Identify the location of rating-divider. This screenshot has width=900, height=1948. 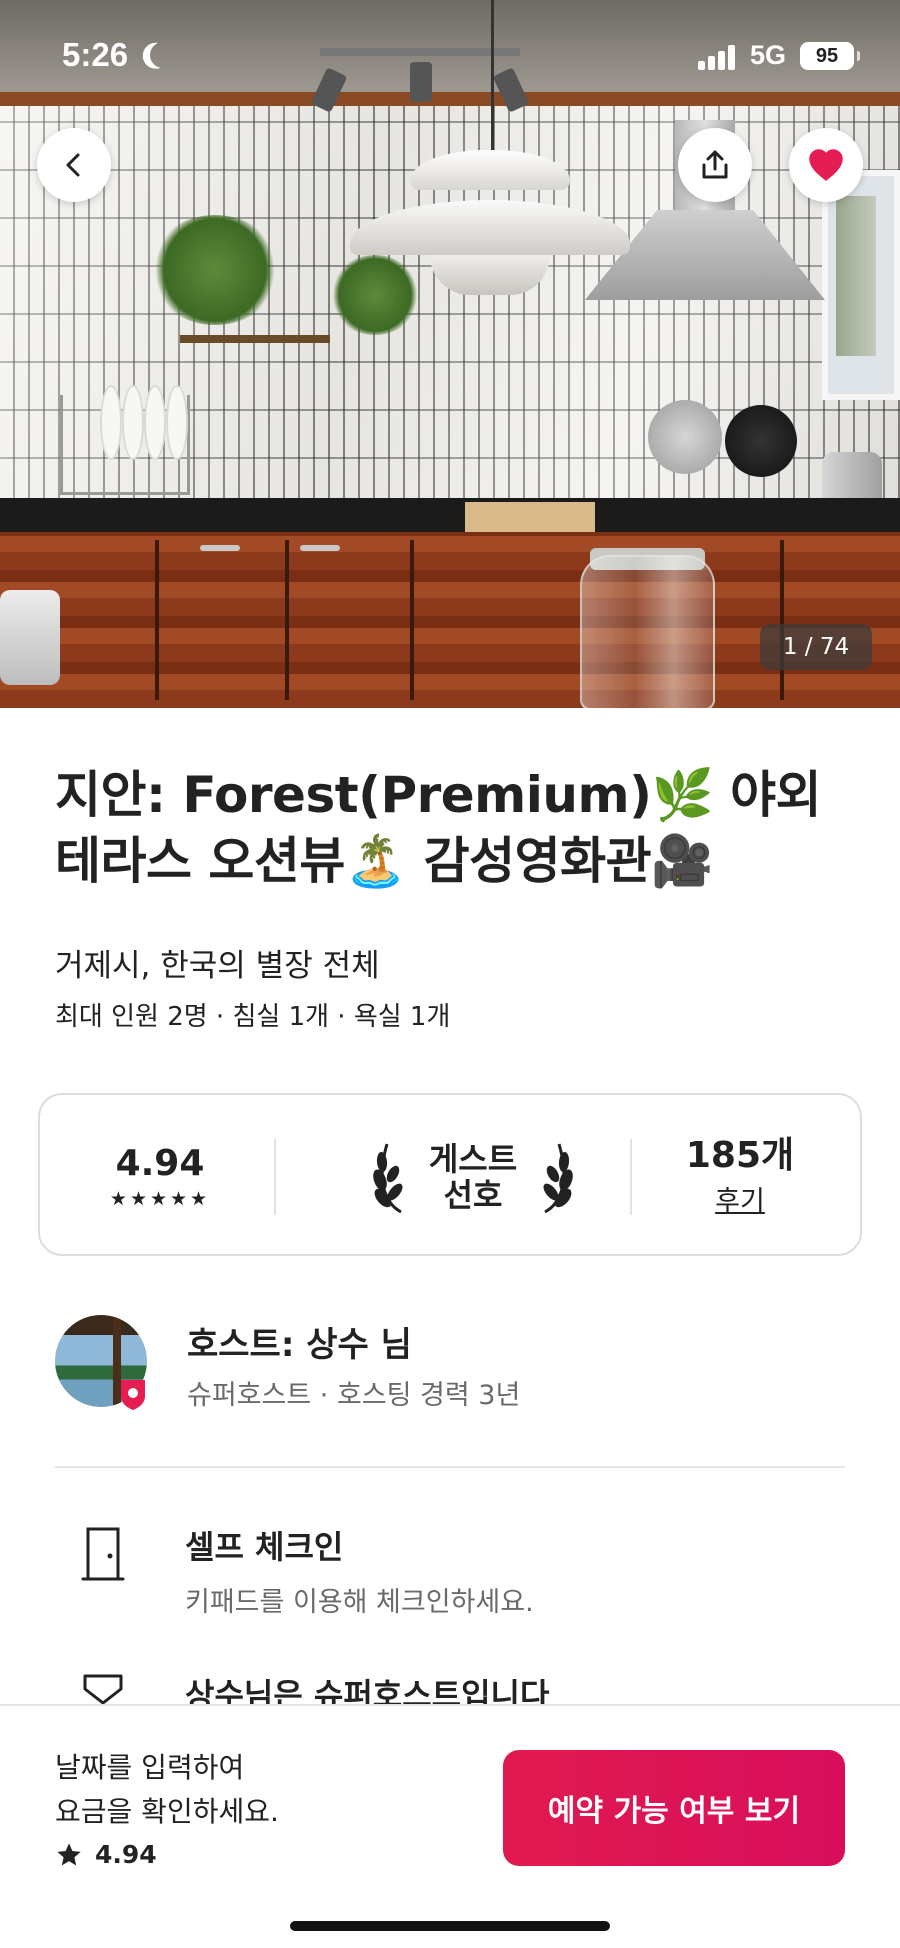
(631, 1177).